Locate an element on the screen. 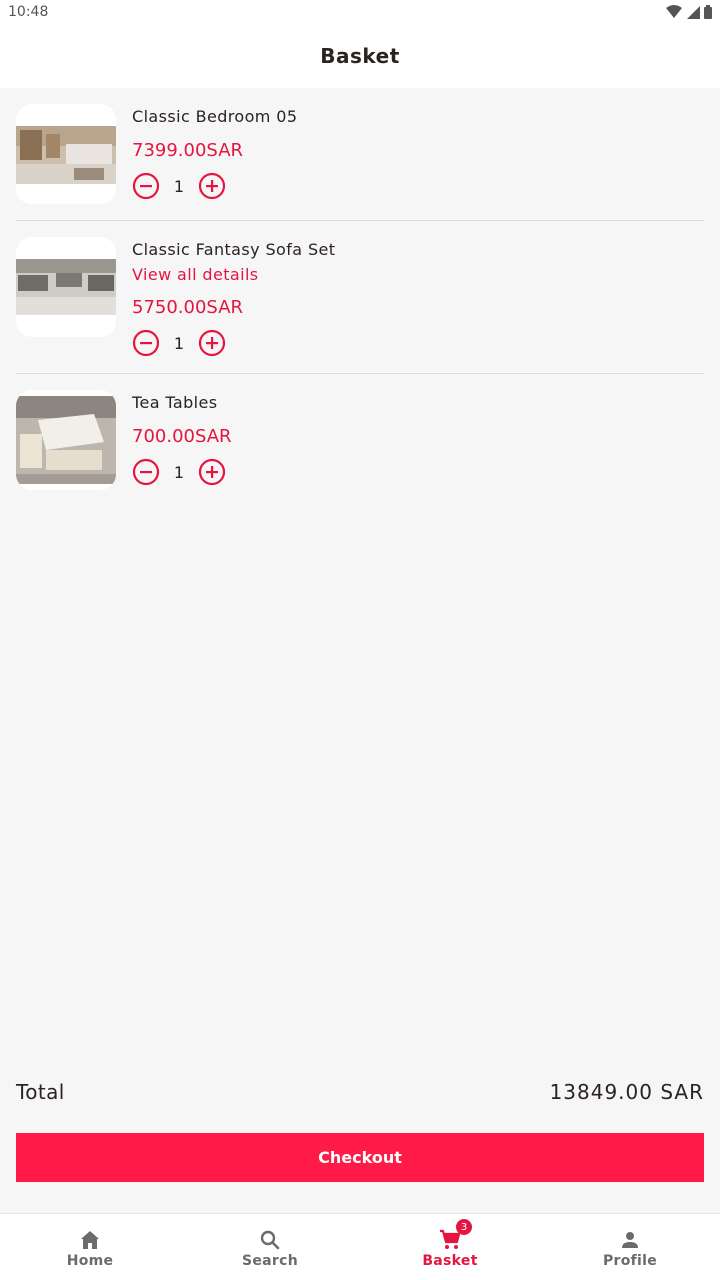 This screenshot has height=1280, width=720. nav-item-home: Home is located at coordinates (90, 1247).